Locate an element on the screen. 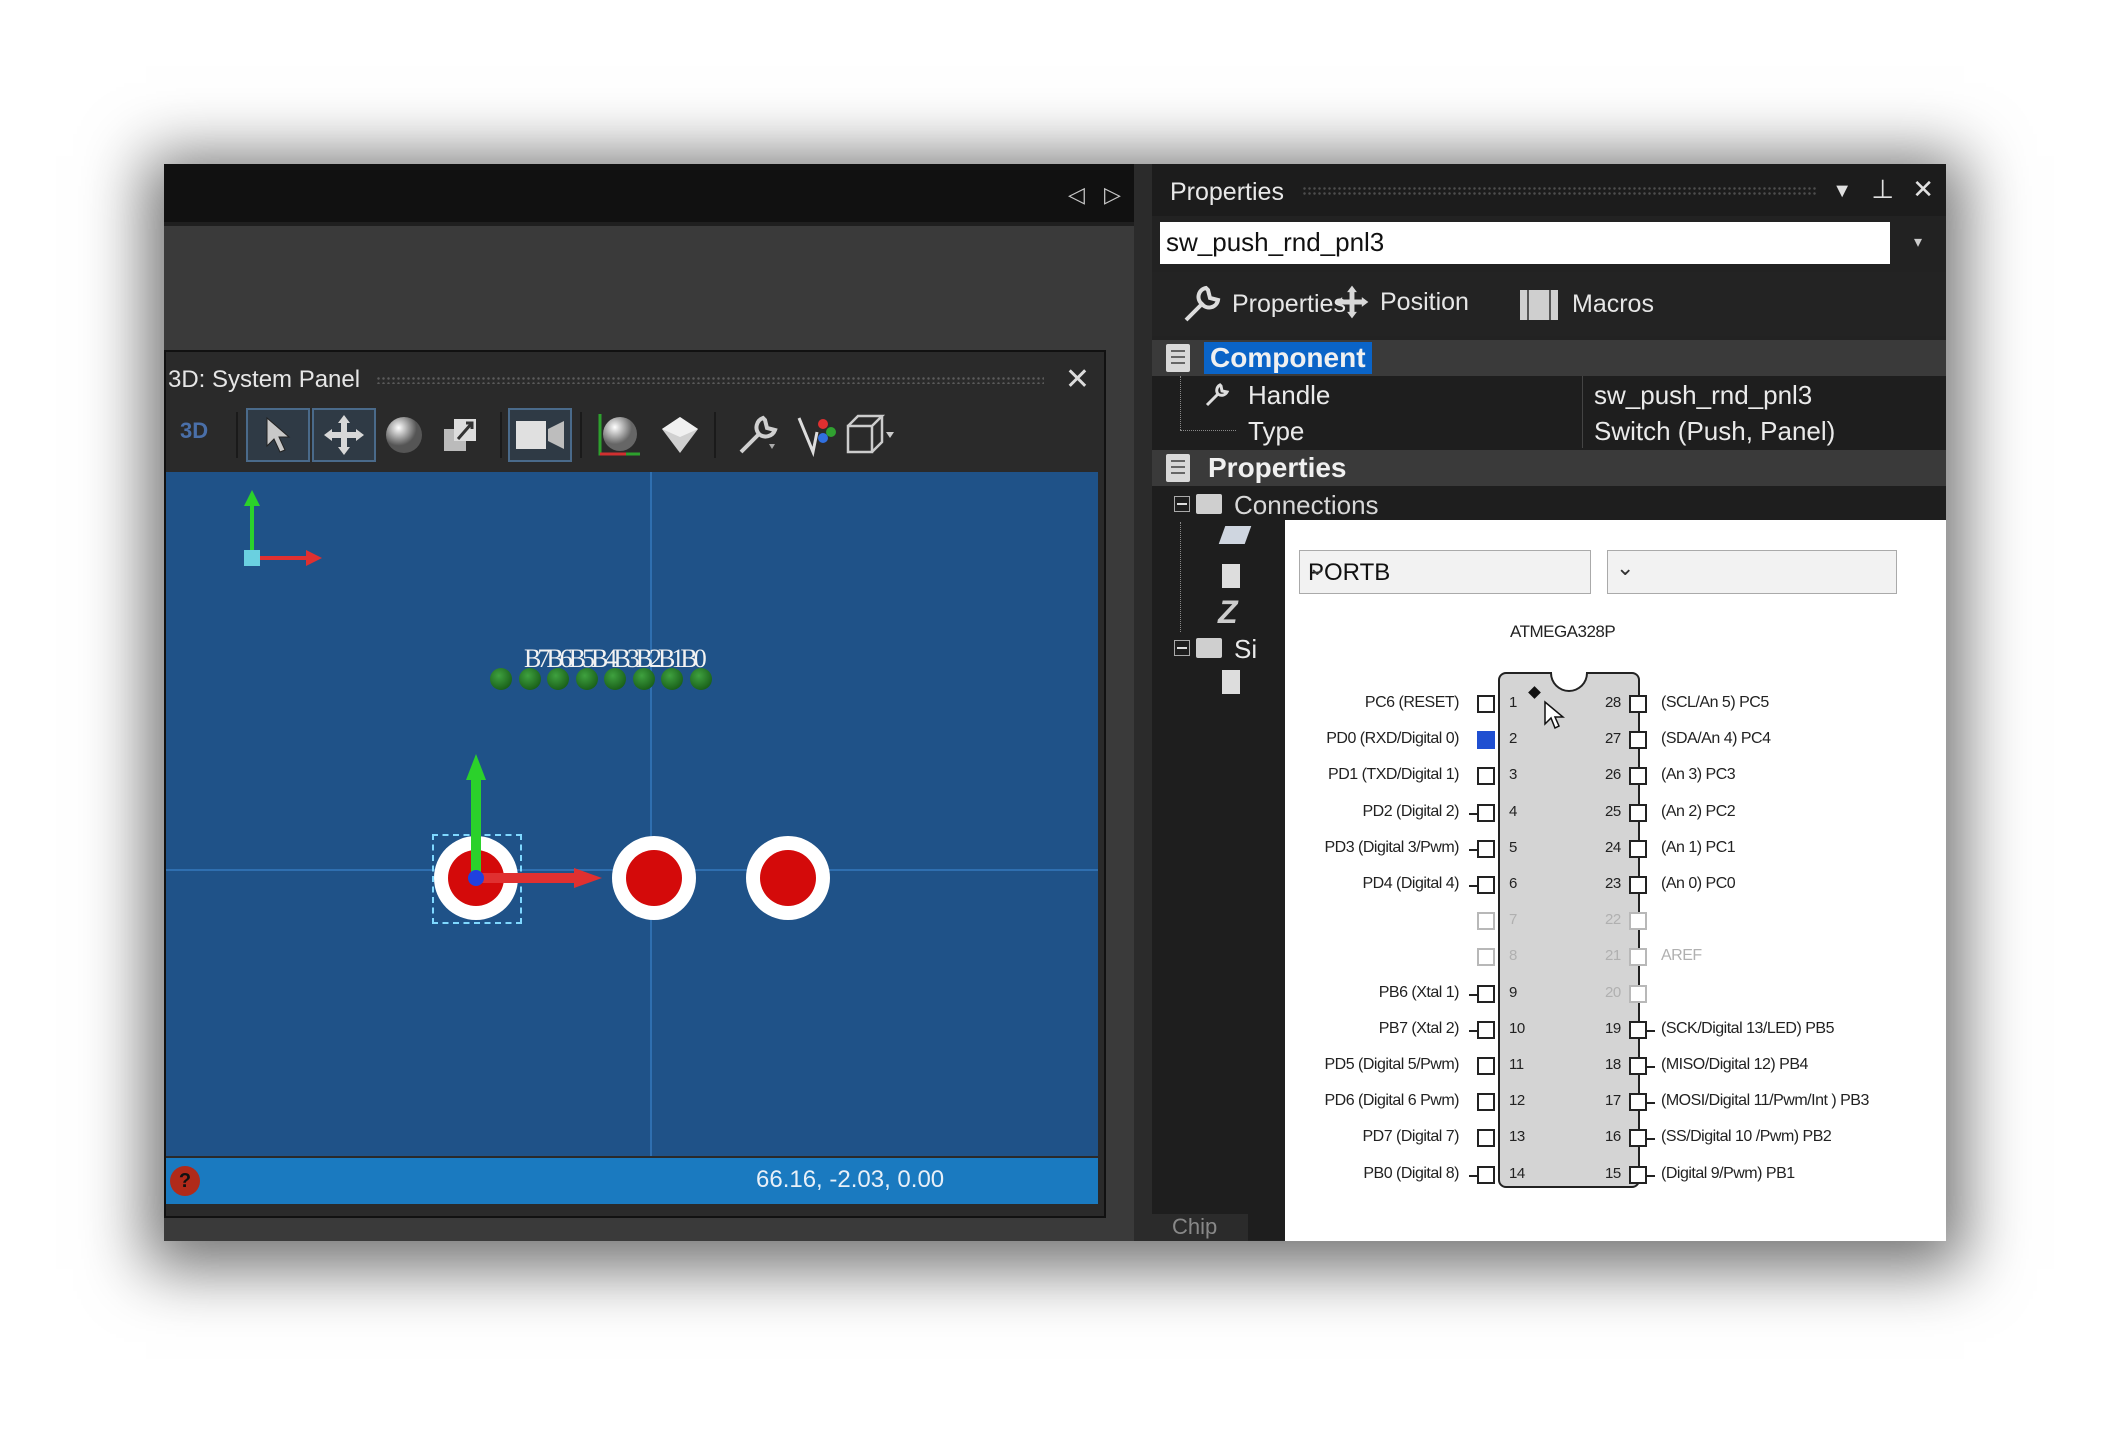 The height and width of the screenshot is (1432, 2127). left-pin-14: PB0 (Digital 8) 14 is located at coordinates (1405, 1175).